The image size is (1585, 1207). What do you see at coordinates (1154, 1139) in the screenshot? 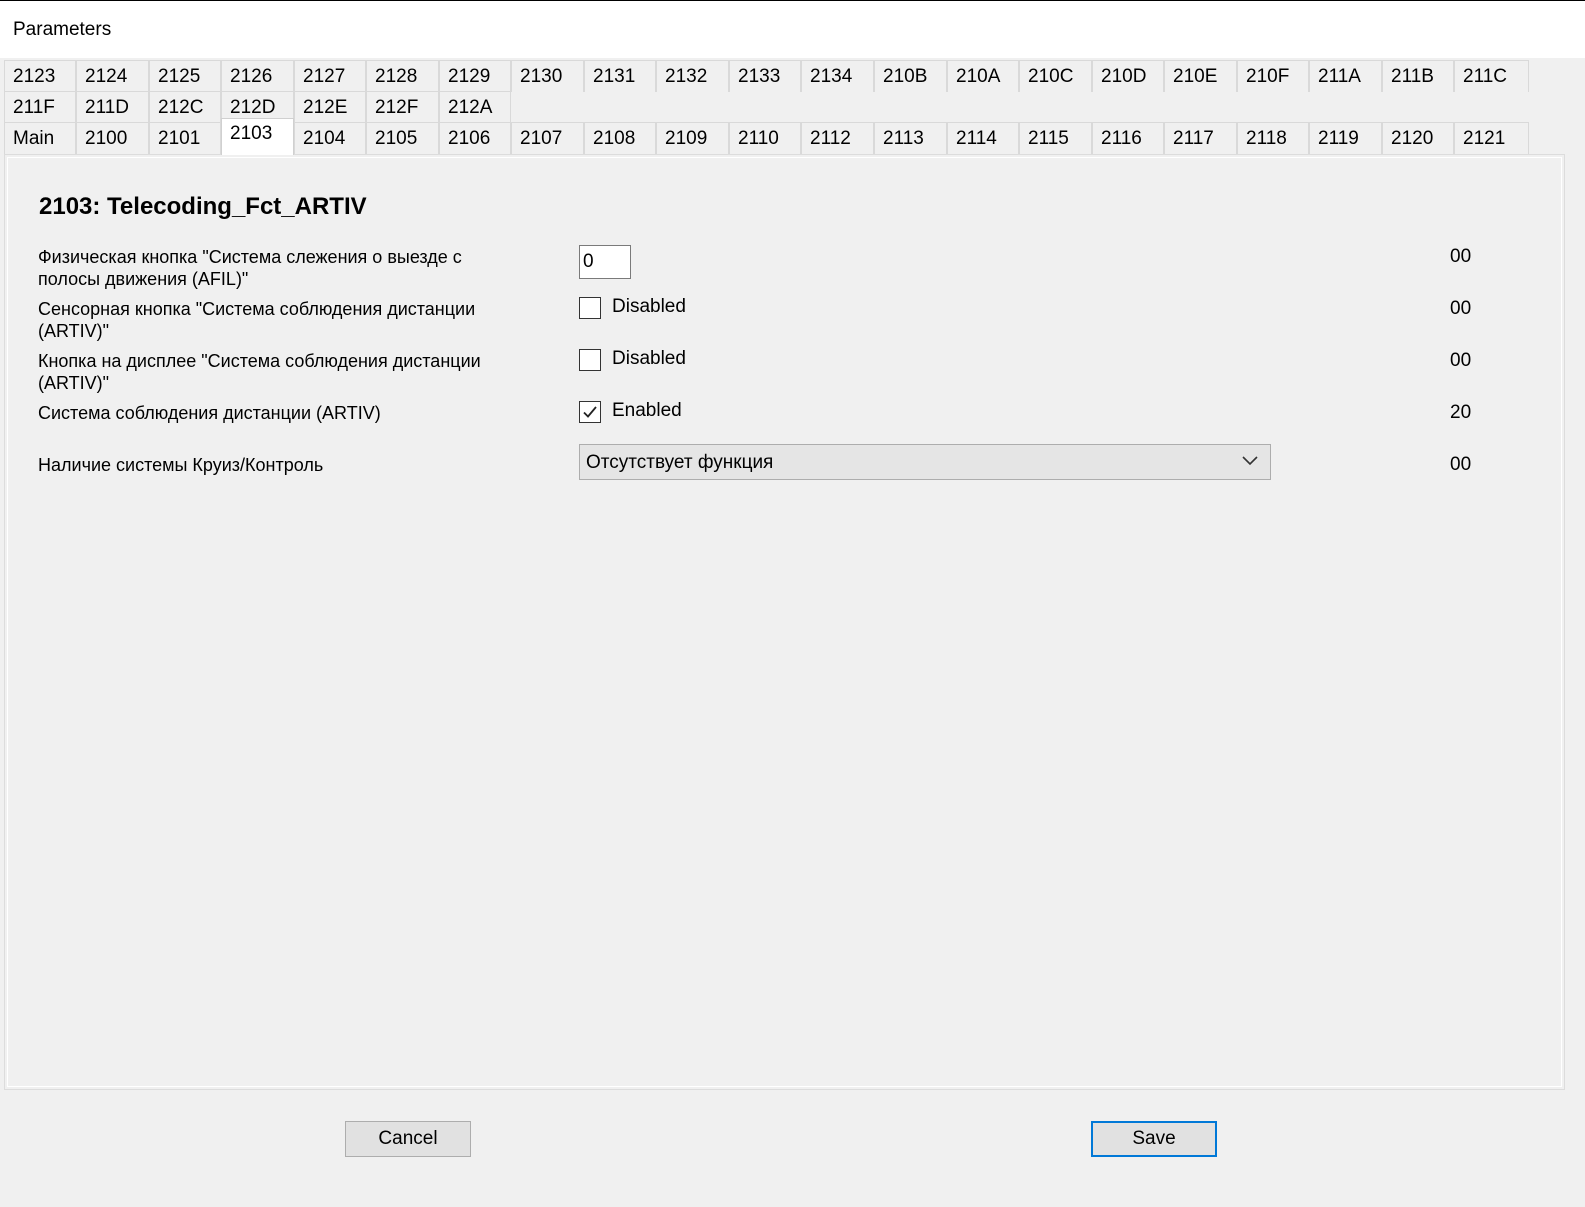
I see `save-button: Save` at bounding box center [1154, 1139].